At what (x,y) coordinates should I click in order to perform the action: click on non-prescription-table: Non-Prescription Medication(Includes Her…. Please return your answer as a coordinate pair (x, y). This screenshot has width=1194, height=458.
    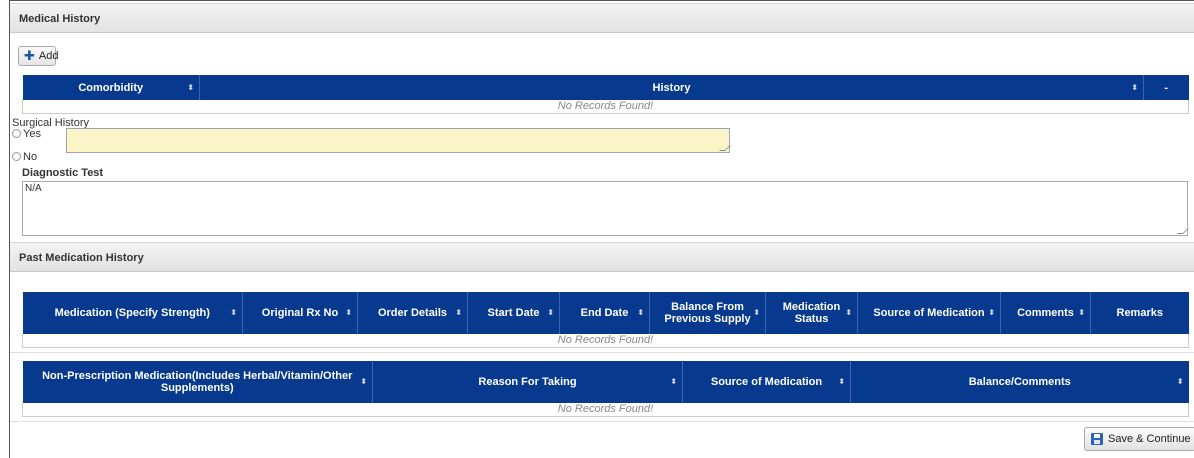
    Looking at the image, I should click on (605, 389).